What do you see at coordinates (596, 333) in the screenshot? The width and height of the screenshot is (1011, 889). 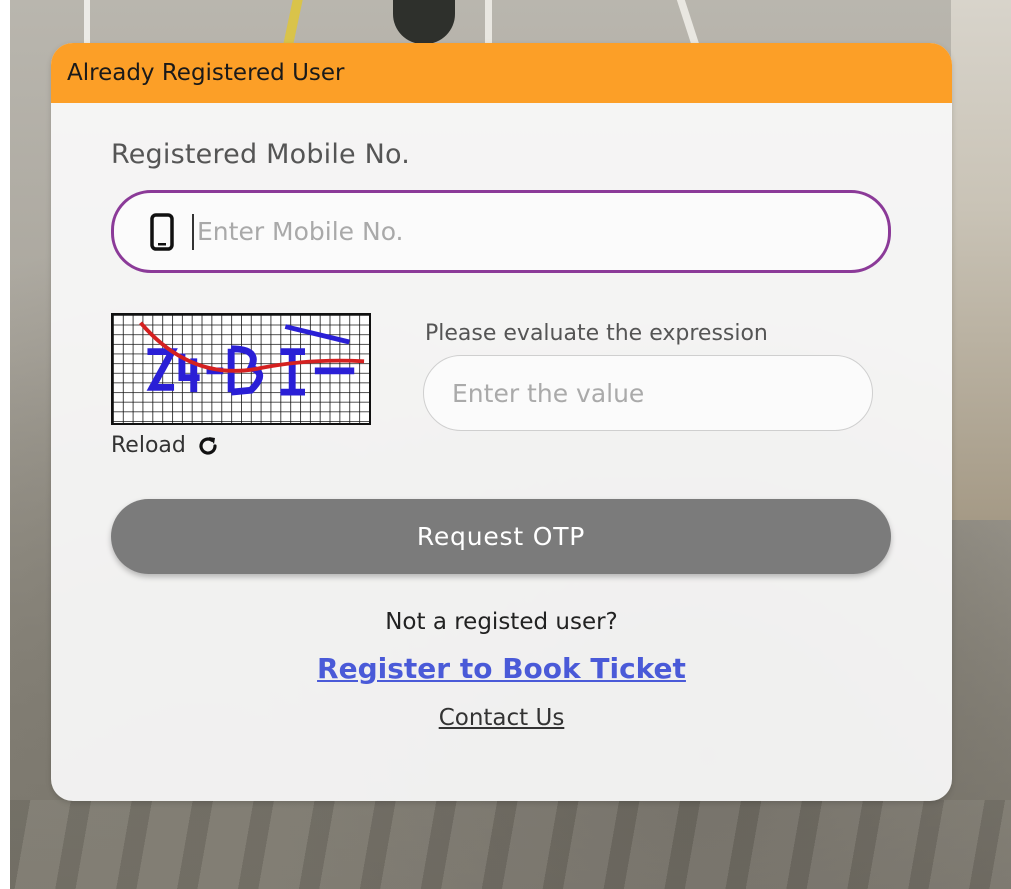 I see `captcha-prompt: Please evaluate the expression` at bounding box center [596, 333].